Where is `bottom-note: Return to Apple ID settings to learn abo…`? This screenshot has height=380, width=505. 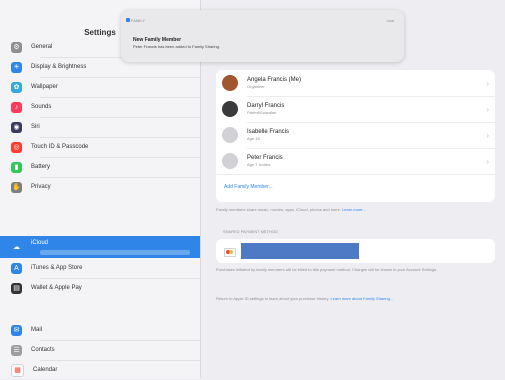 bottom-note: Return to Apple ID settings to learn abo… is located at coordinates (273, 298).